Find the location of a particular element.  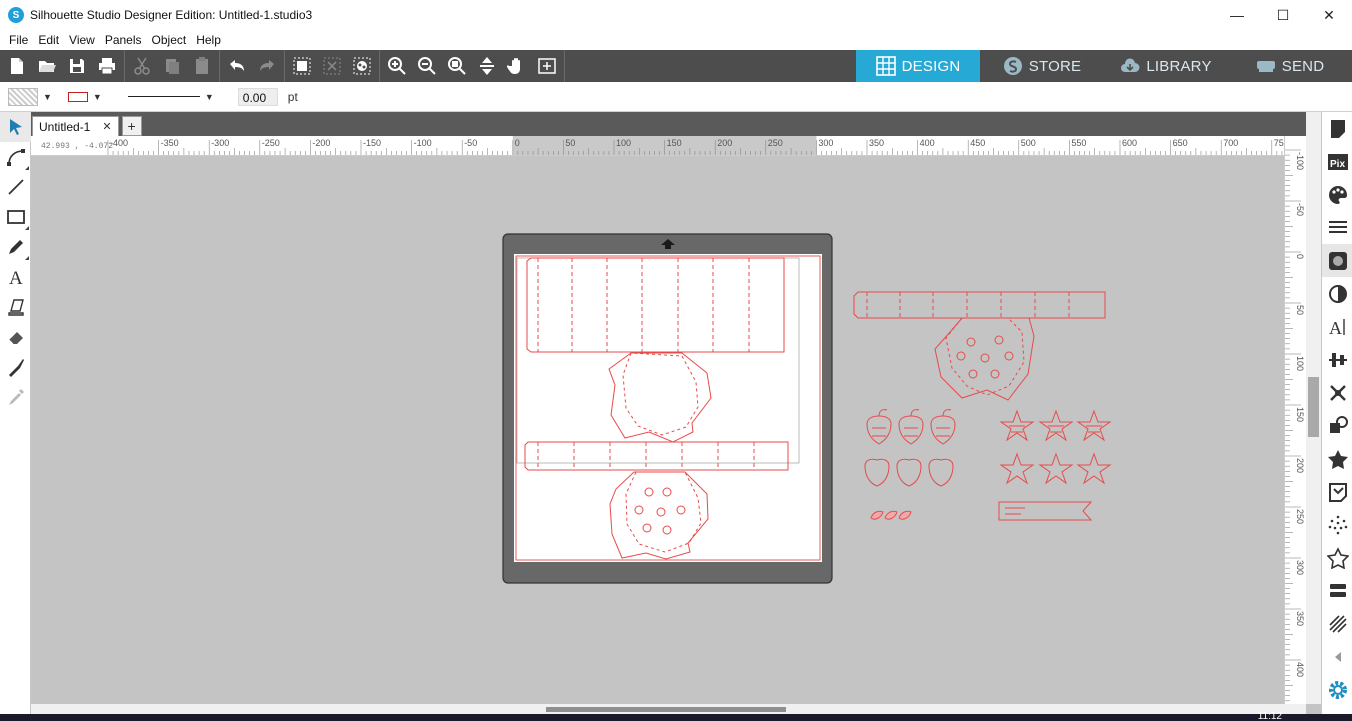

knife-icon is located at coordinates (16, 368).